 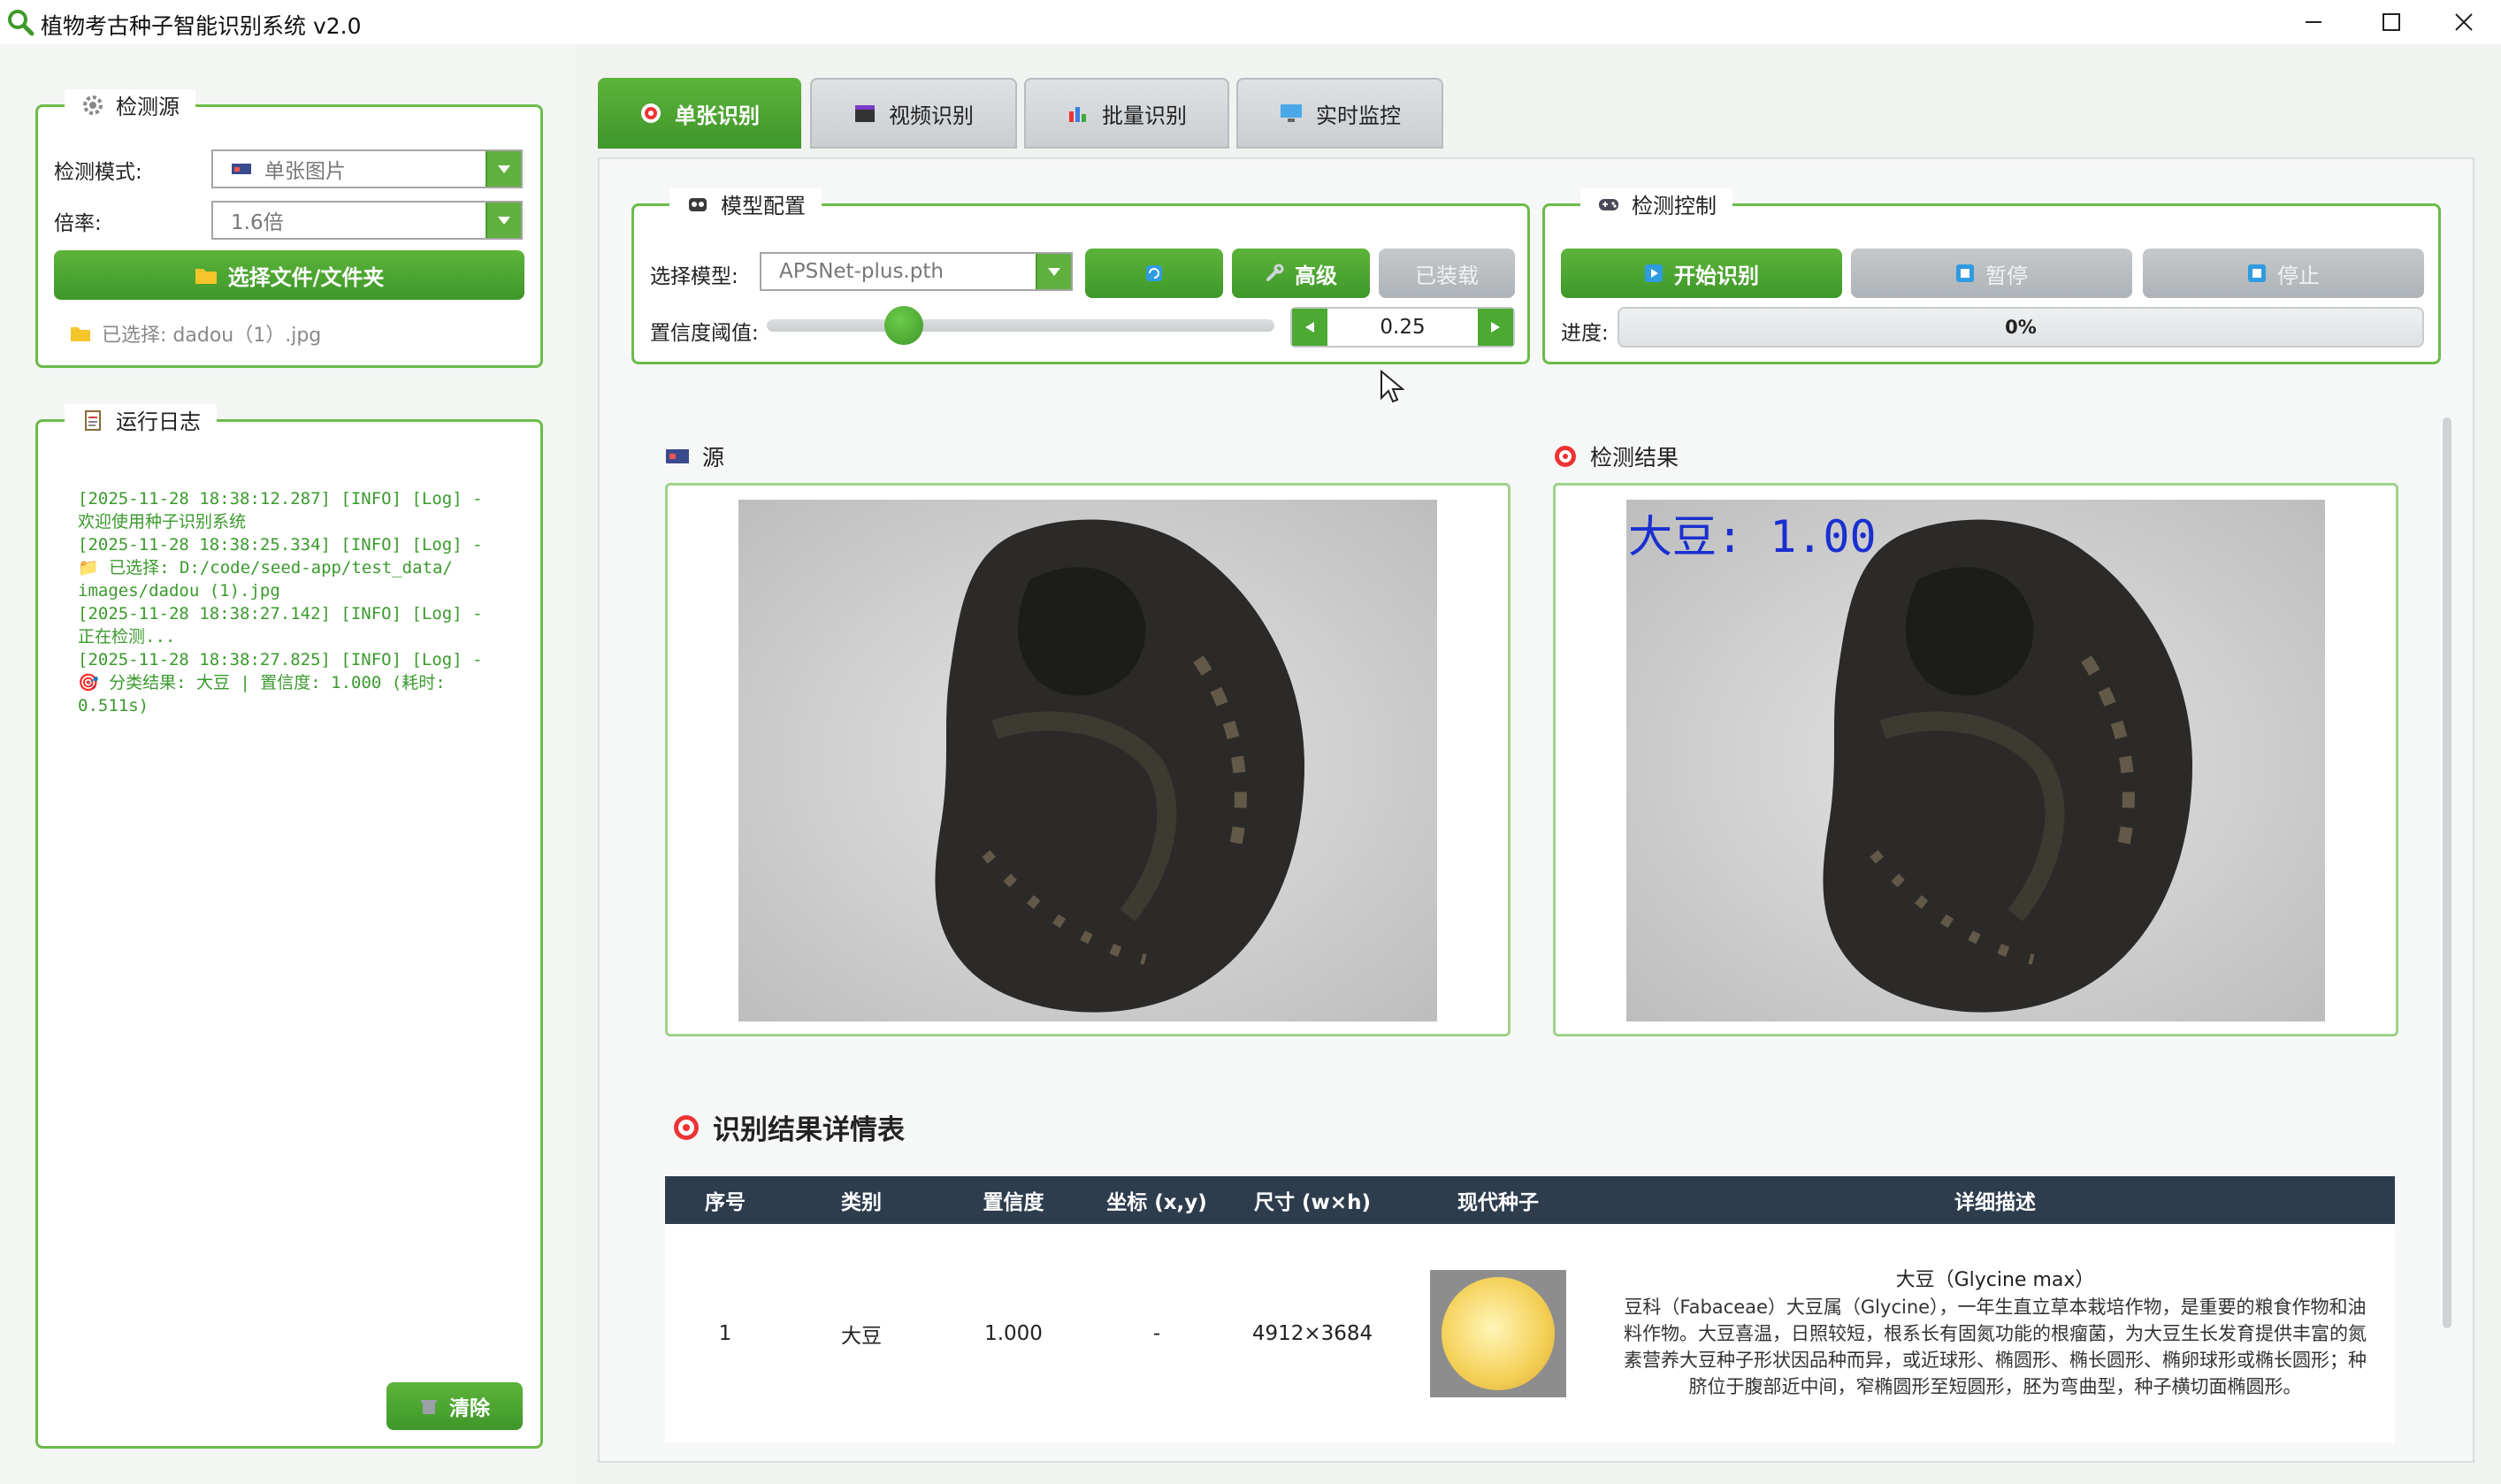 I want to click on maximize-button, so click(x=2391, y=22).